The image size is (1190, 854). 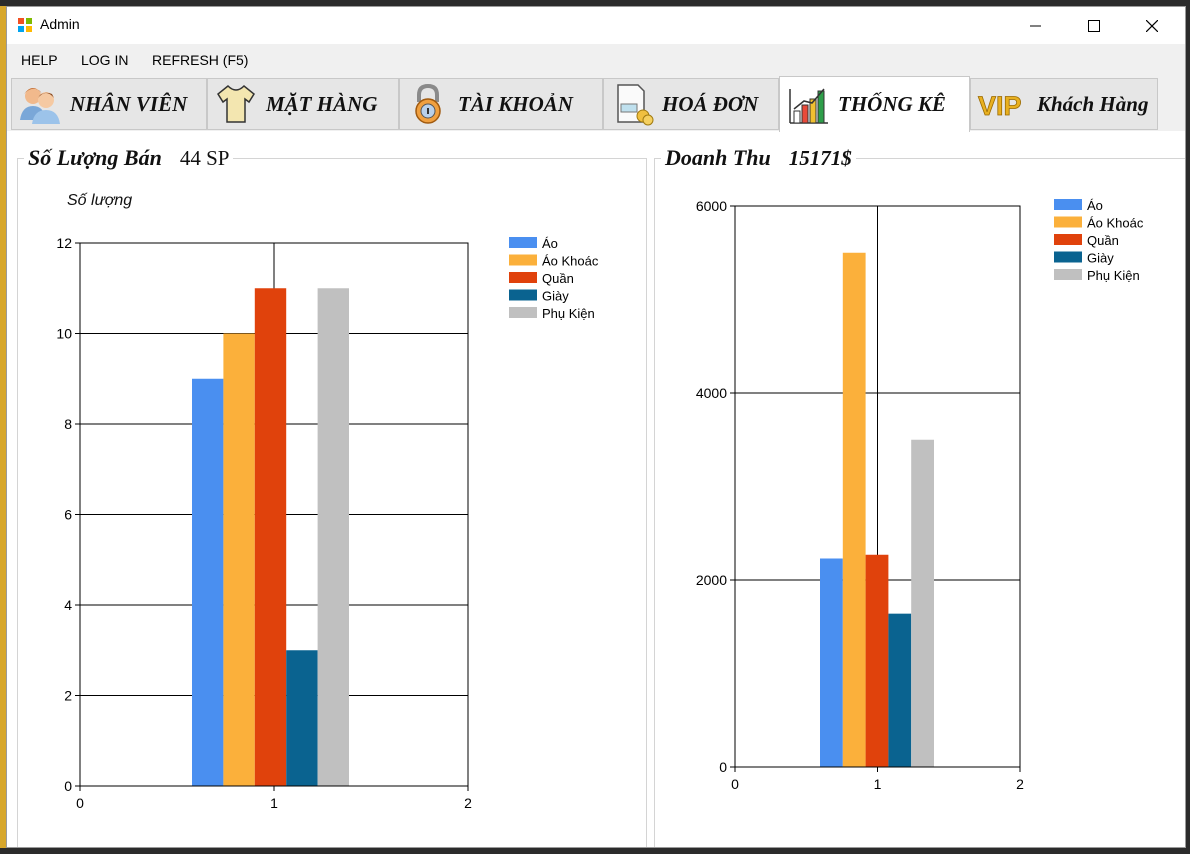 I want to click on y-tick-label: 2000, so click(x=711, y=580).